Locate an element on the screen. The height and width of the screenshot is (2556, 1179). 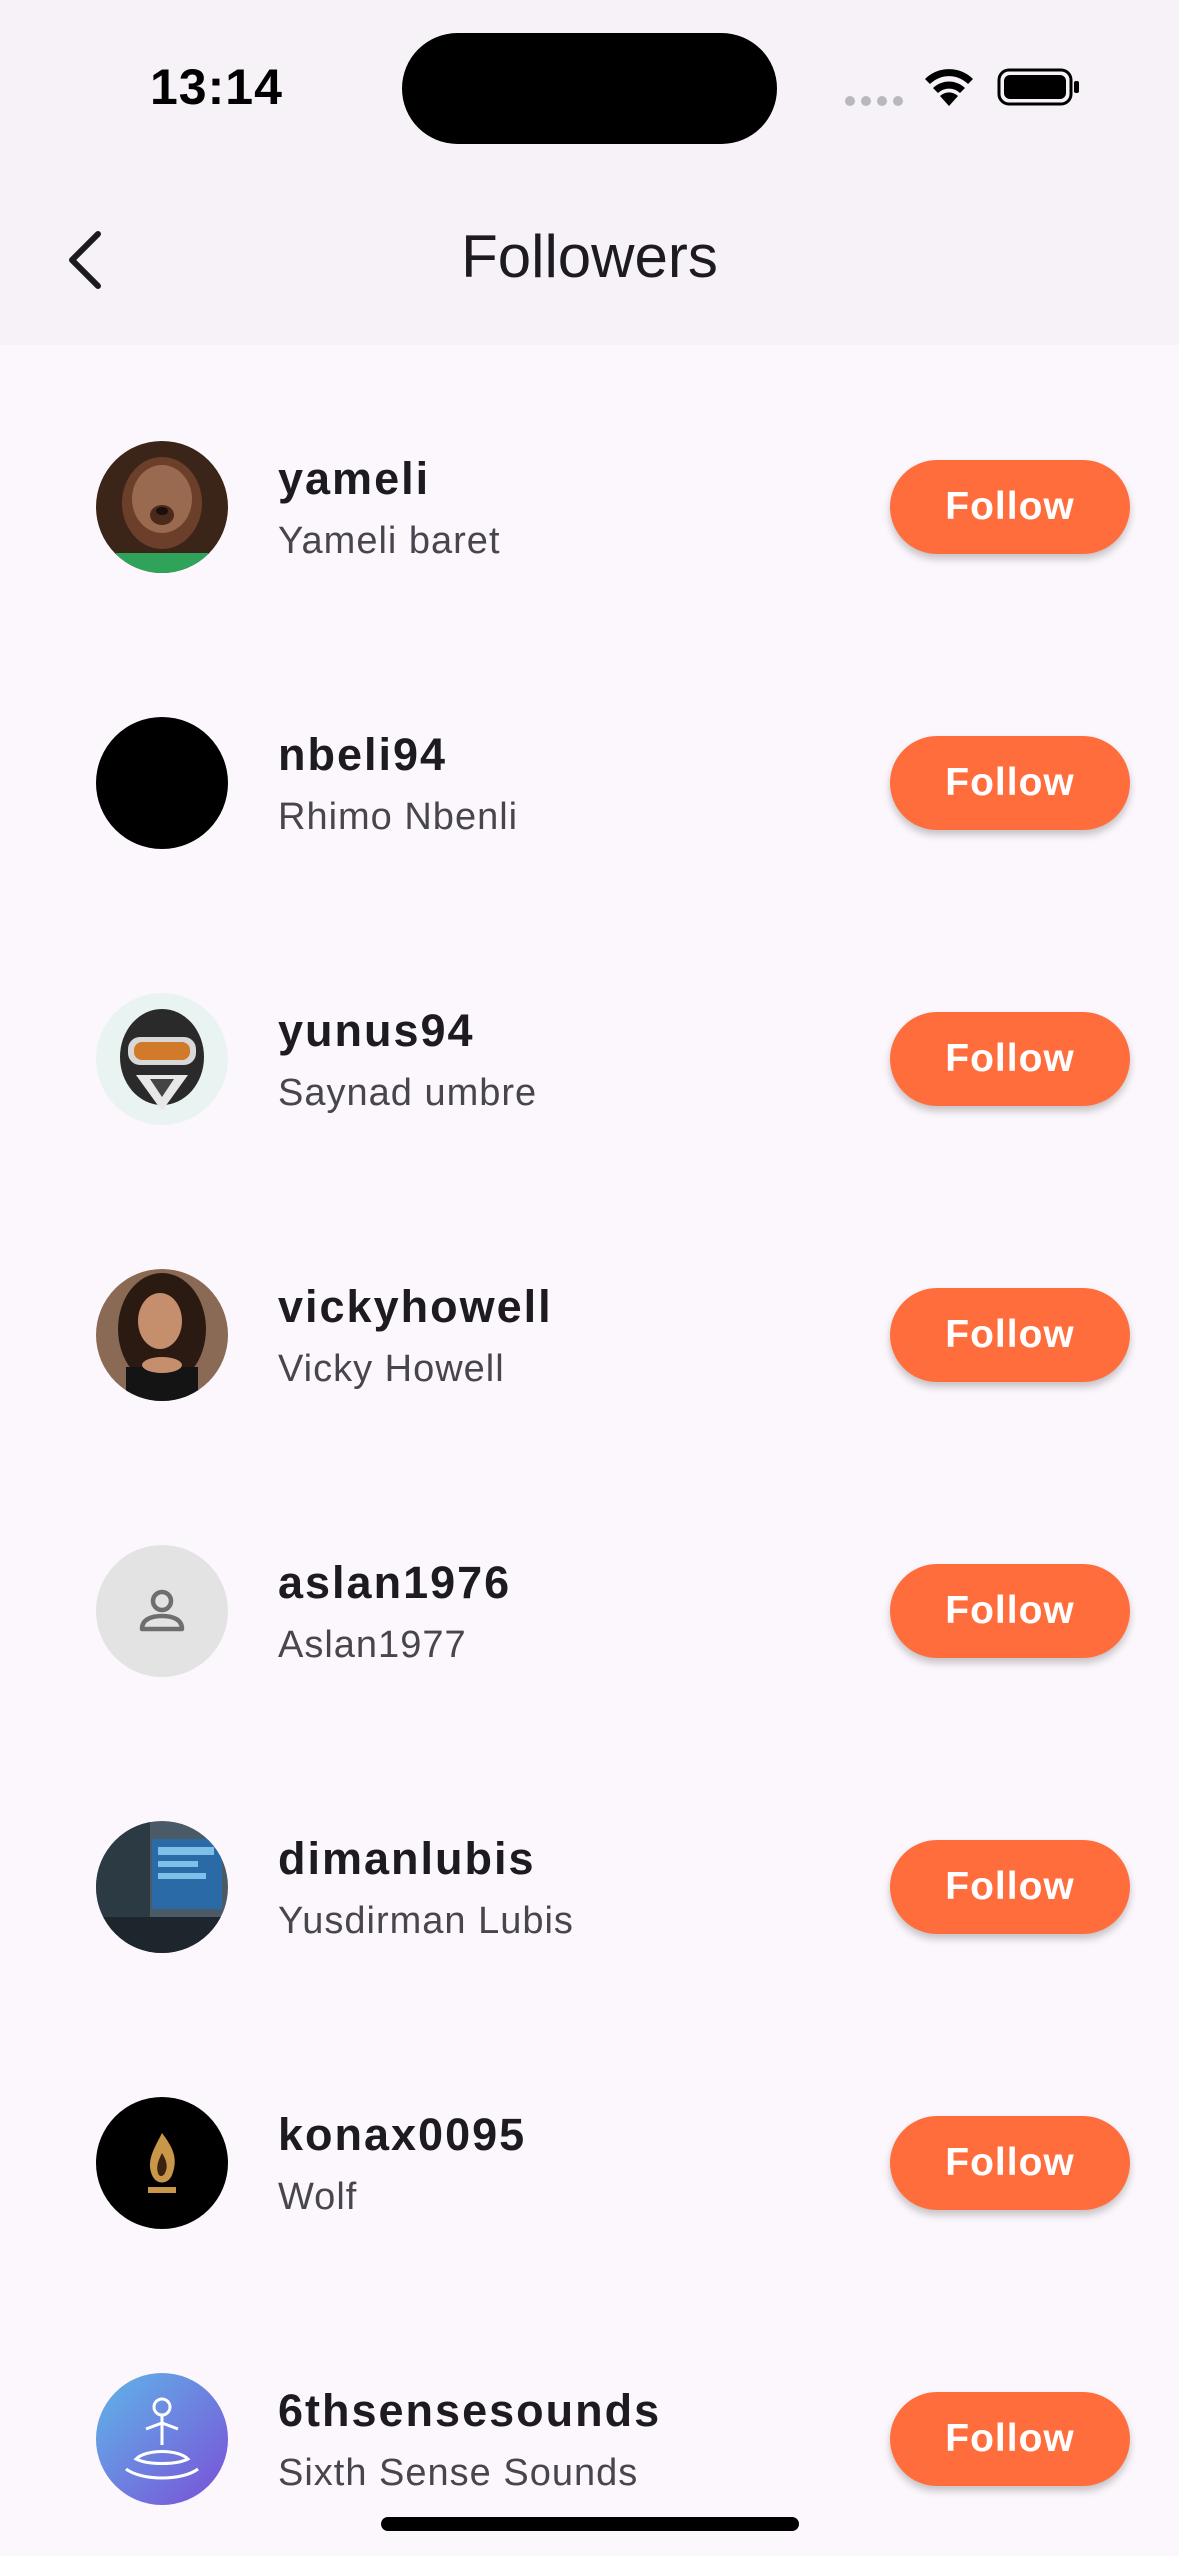
follower-row: dimanlubis Yusdirman Lubis Follow is located at coordinates (589, 1863).